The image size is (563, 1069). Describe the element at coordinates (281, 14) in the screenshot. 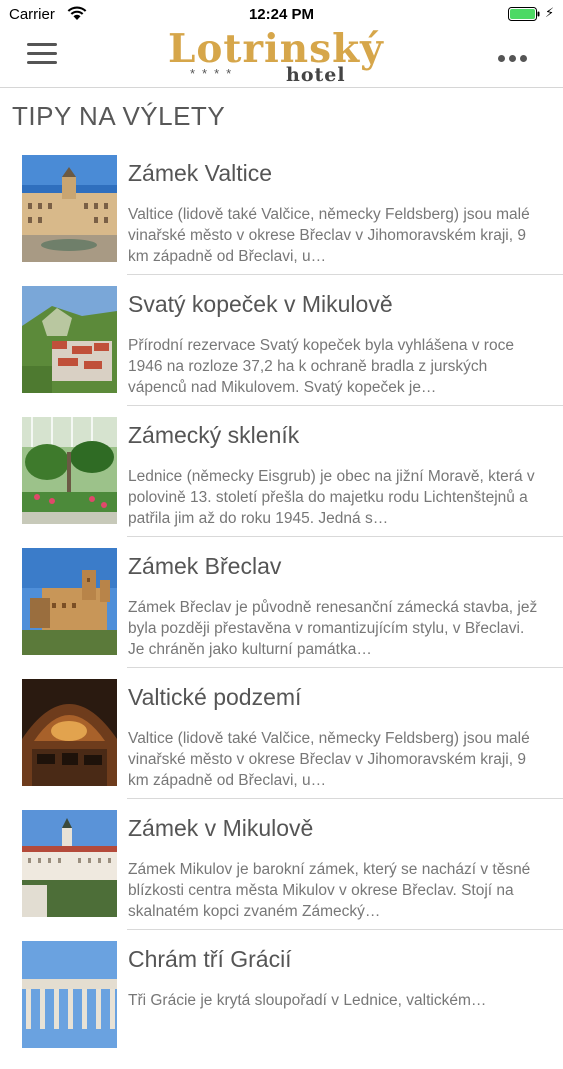

I see `clock: 12:24 PM` at that location.